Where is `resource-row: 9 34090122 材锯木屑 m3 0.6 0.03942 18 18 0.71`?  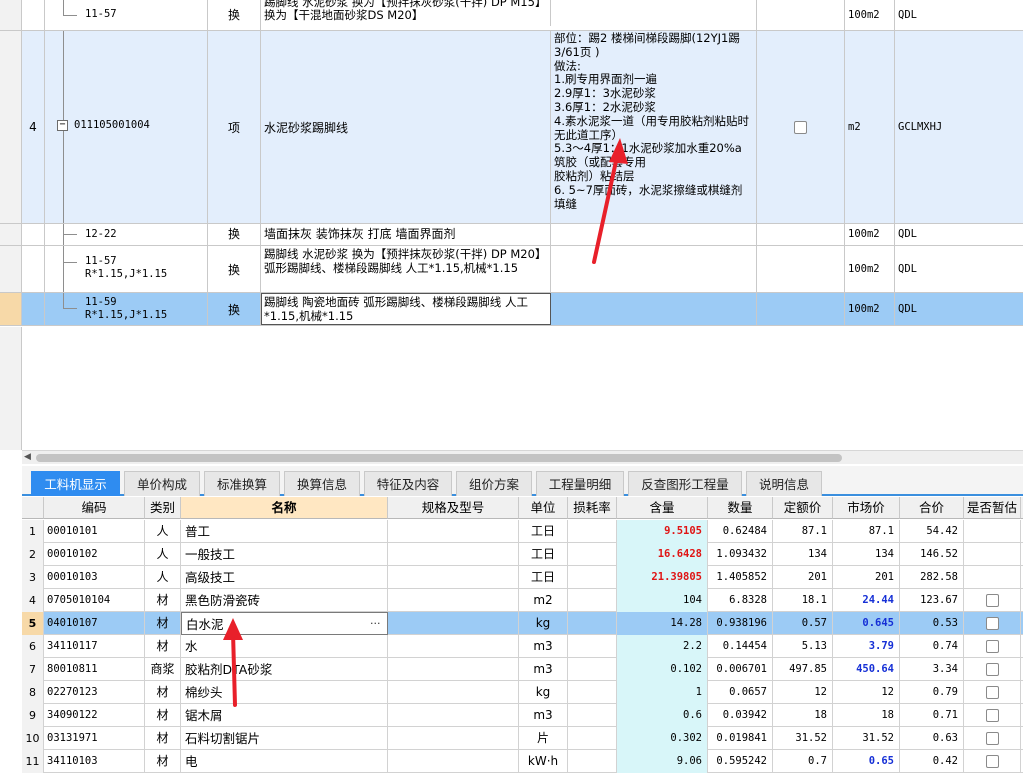 resource-row: 9 34090122 材锯木屑 m3 0.6 0.03942 18 18 0.71 is located at coordinates (522, 715).